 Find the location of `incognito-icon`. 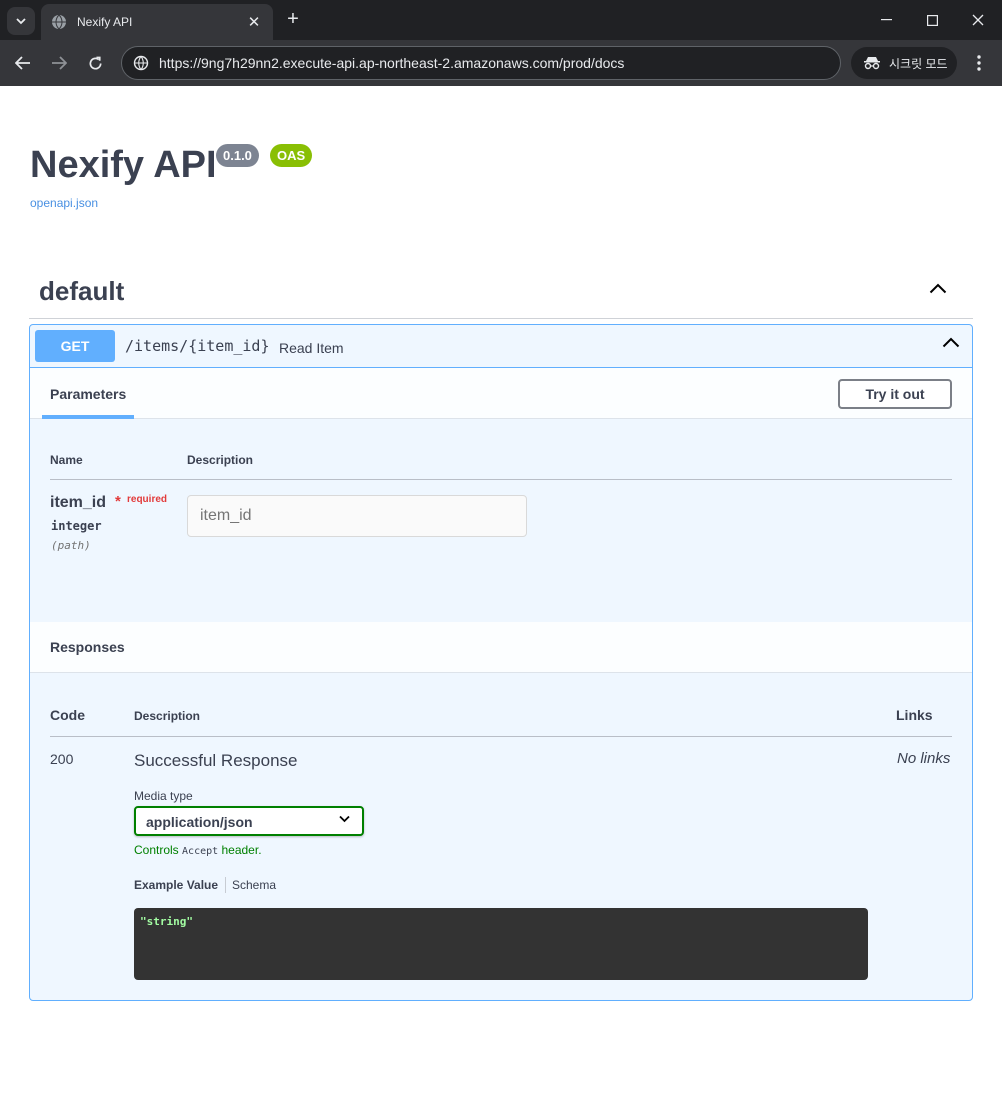

incognito-icon is located at coordinates (872, 63).